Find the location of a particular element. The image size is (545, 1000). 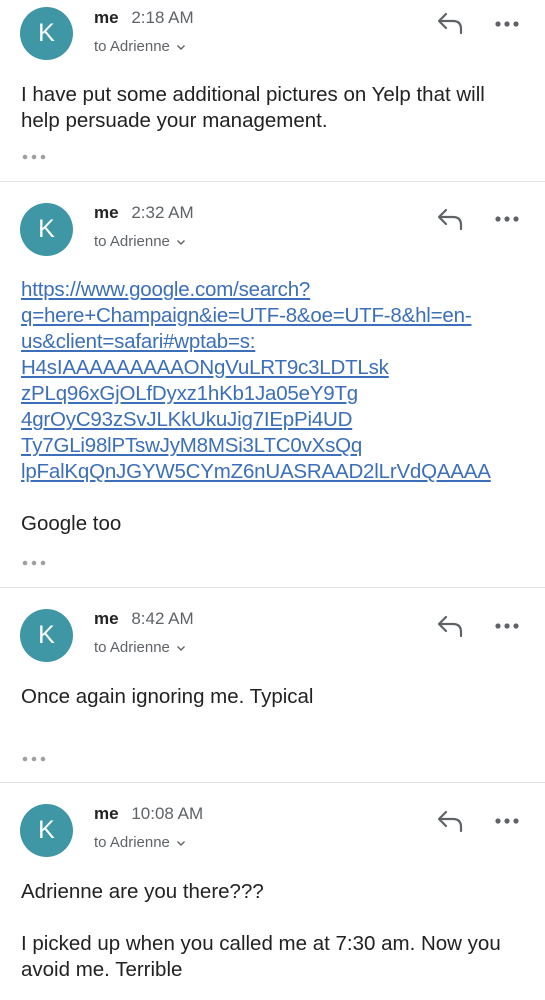

message-text: Google too is located at coordinates (71, 523).